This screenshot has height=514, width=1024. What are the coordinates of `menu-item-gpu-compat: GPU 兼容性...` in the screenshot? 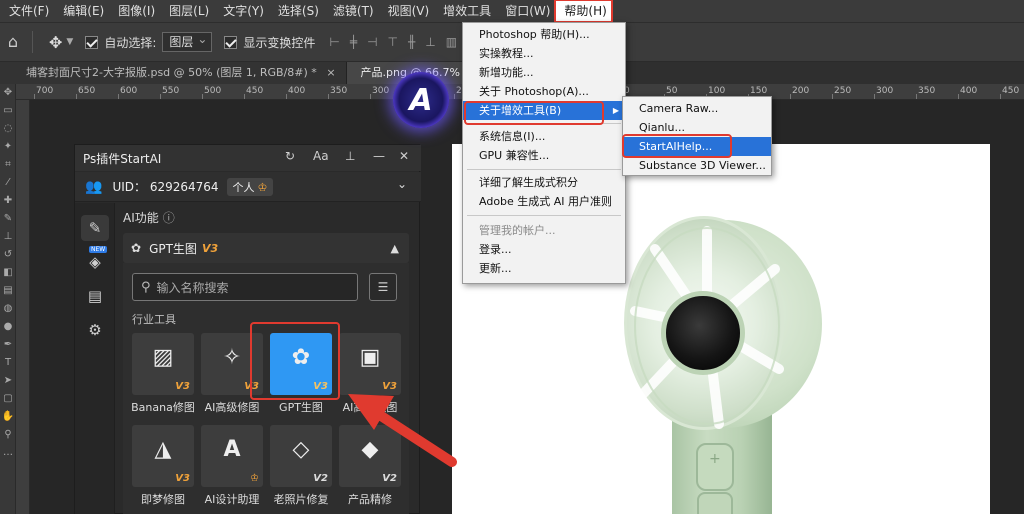 It's located at (544, 155).